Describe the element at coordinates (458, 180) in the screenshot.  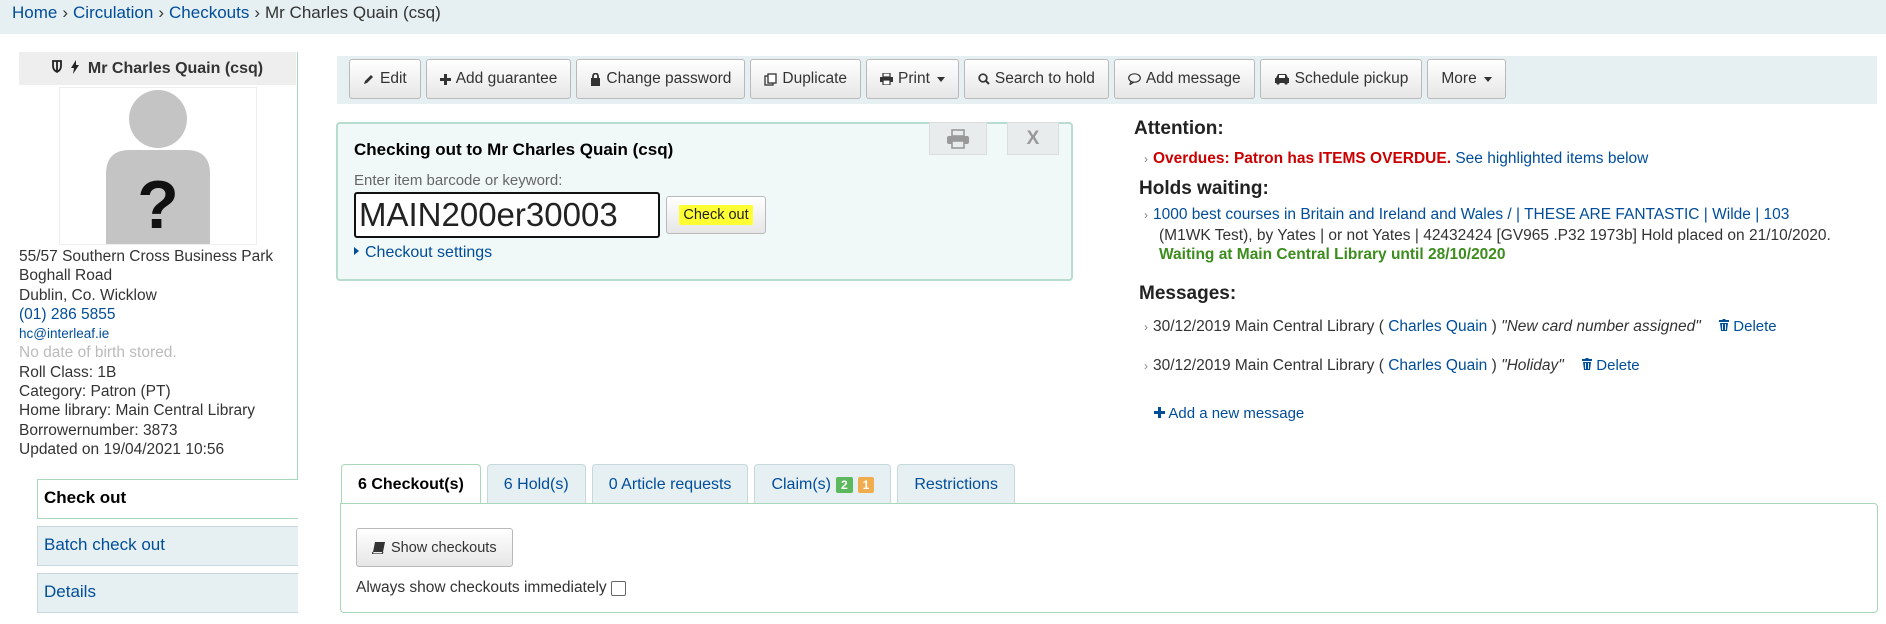
I see `barcode-label: Enter item barcode or keyword:` at that location.